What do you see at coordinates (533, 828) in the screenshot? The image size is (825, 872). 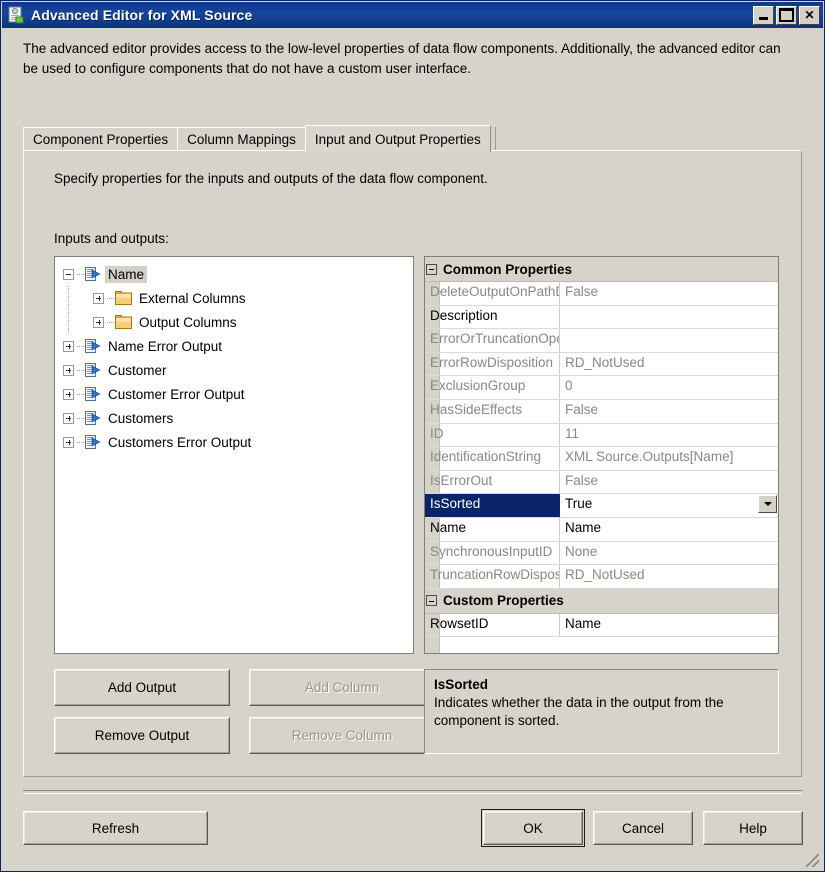 I see `ok-button: OK` at bounding box center [533, 828].